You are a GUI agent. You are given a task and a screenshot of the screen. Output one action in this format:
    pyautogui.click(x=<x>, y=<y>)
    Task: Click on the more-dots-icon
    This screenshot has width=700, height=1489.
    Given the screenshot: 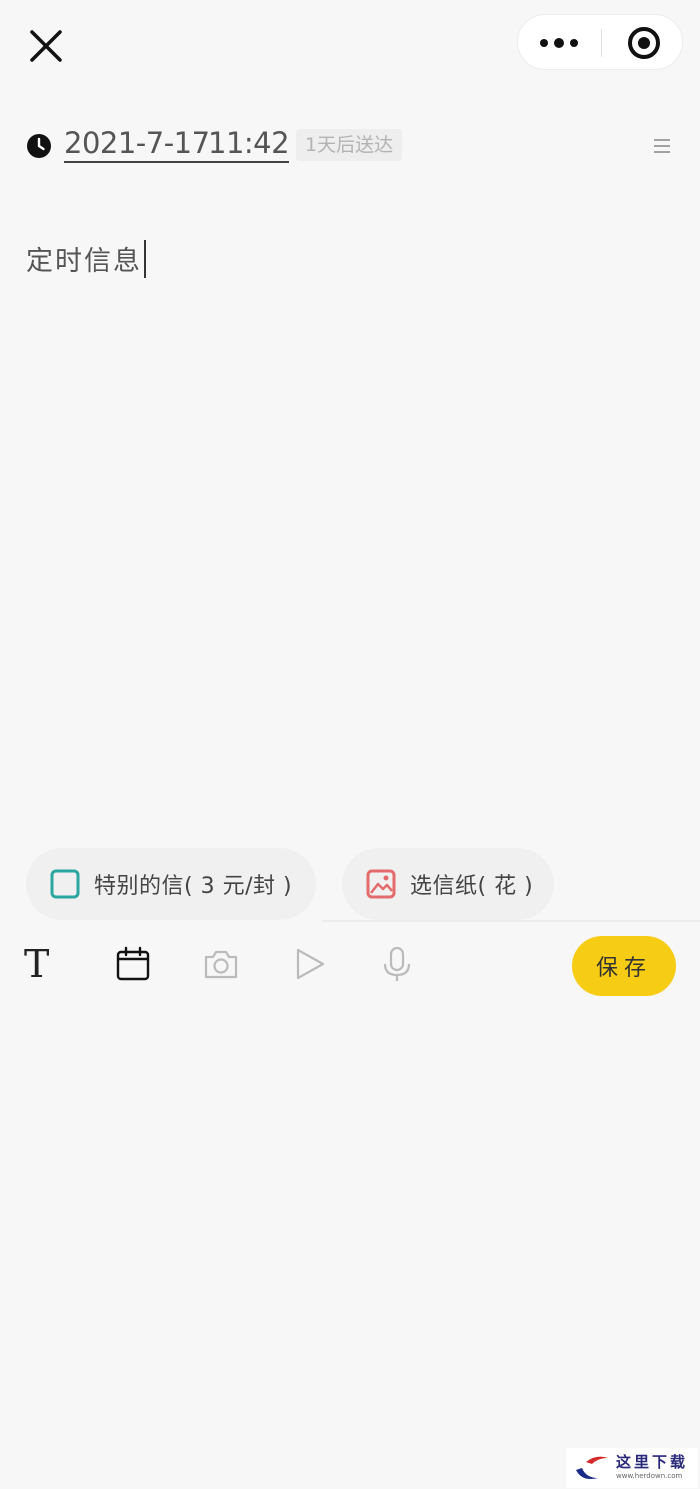 What is the action you would take?
    pyautogui.click(x=559, y=43)
    